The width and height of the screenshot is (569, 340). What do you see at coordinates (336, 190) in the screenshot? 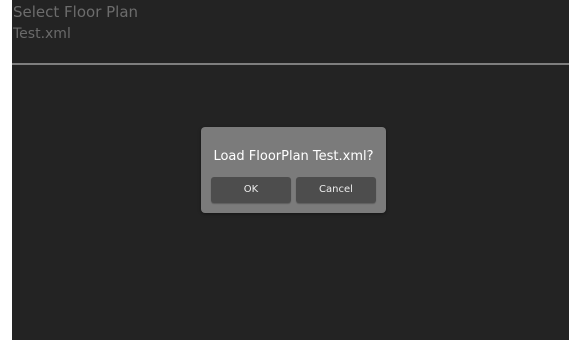
I see `cancel-button: Cancel` at bounding box center [336, 190].